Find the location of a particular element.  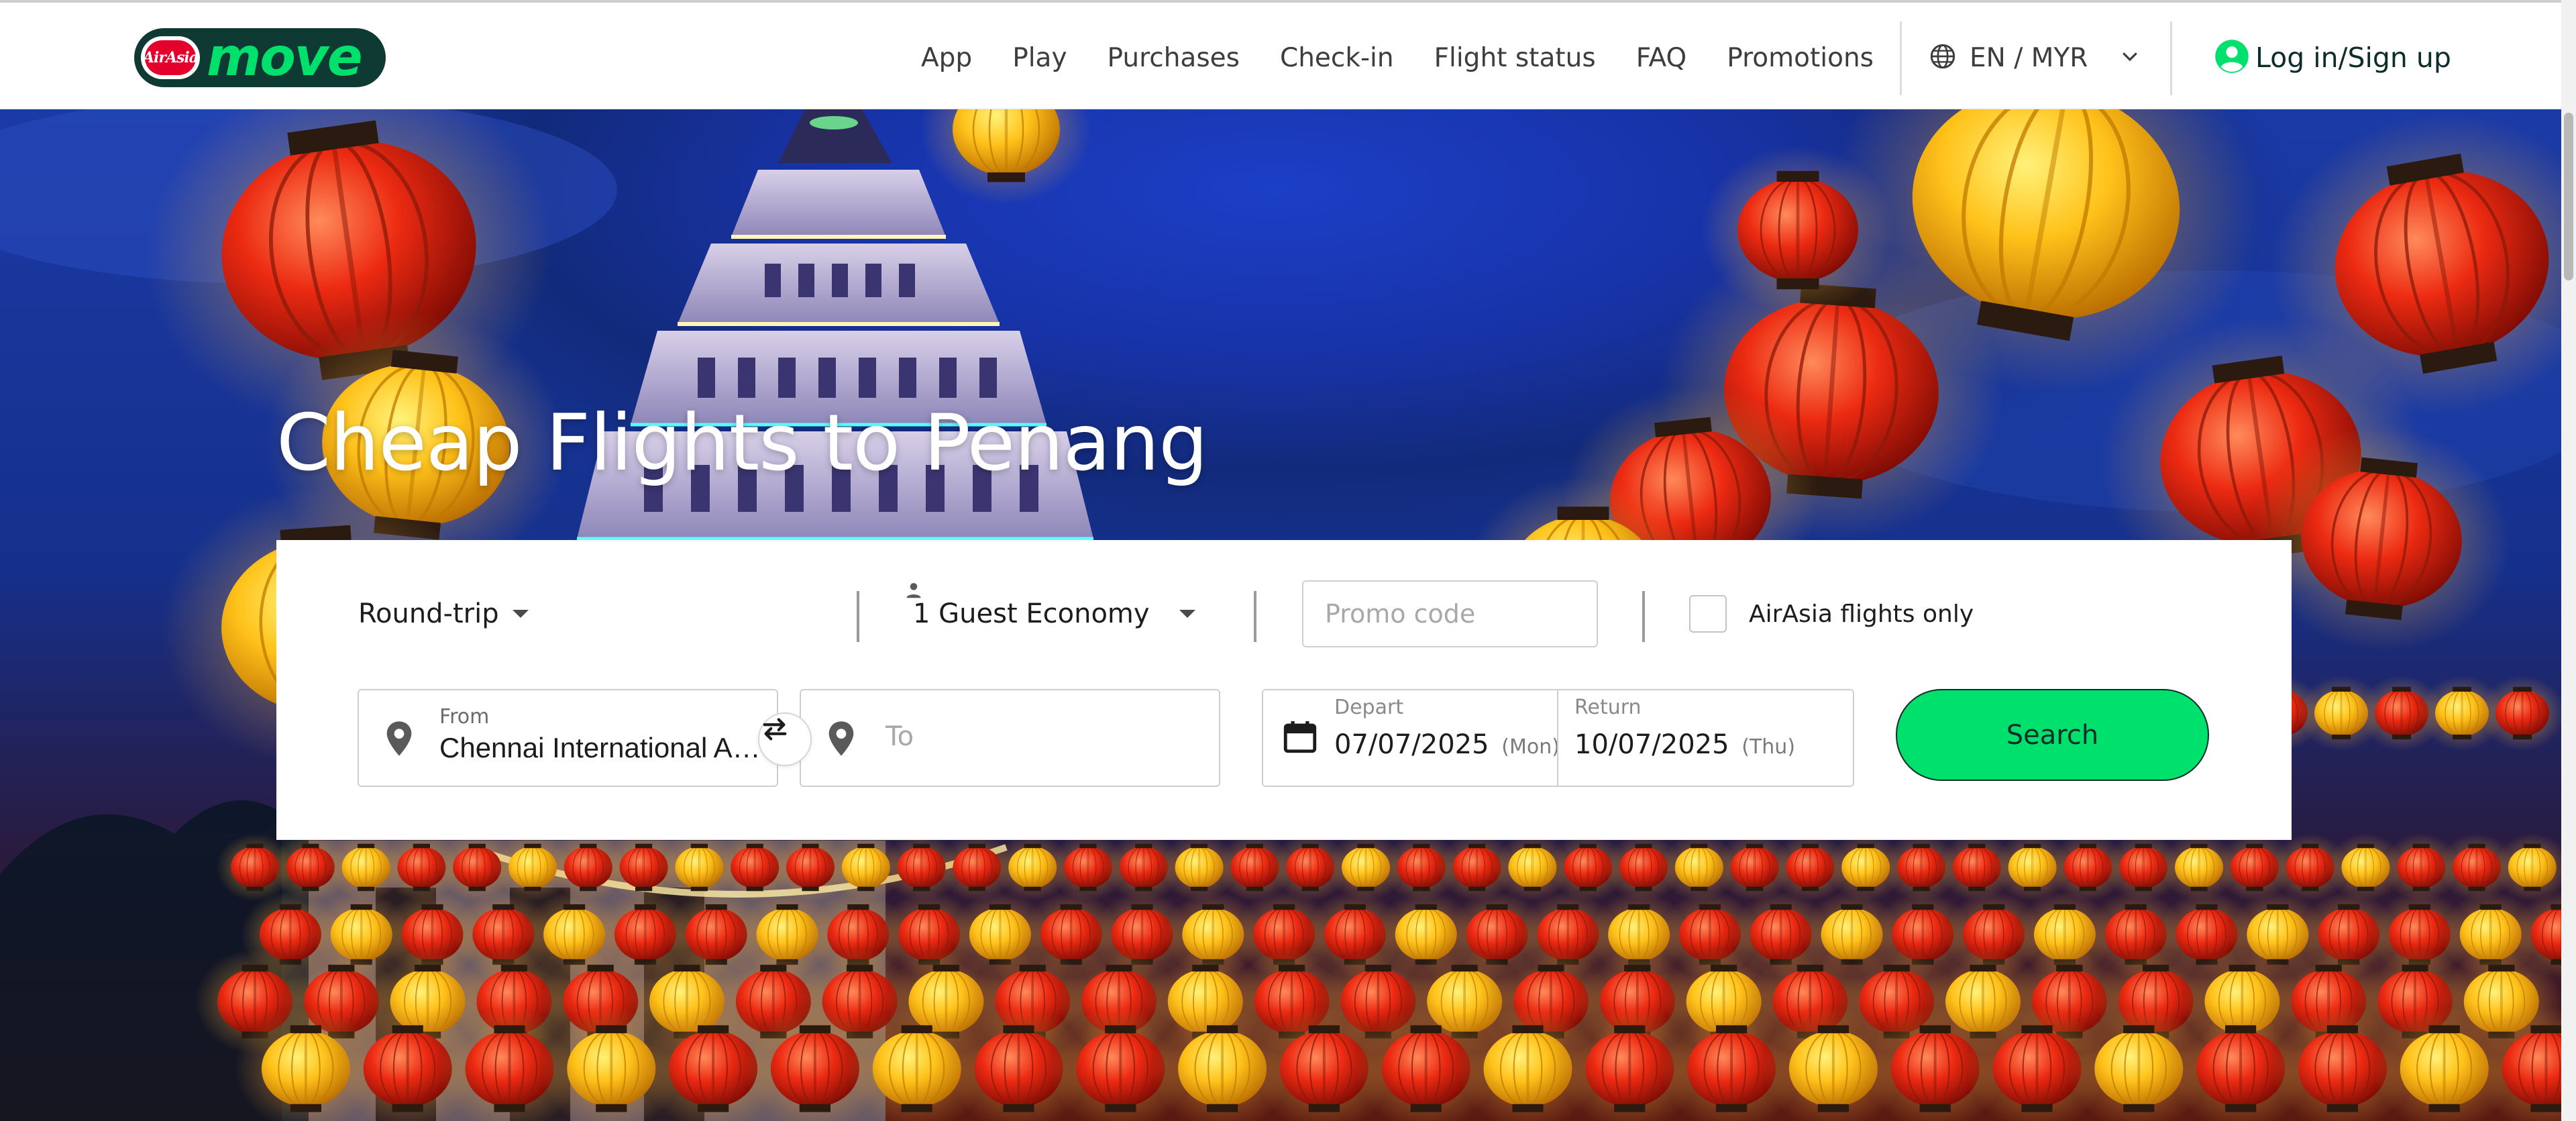

trip-type-value: Round-trip is located at coordinates (428, 613).